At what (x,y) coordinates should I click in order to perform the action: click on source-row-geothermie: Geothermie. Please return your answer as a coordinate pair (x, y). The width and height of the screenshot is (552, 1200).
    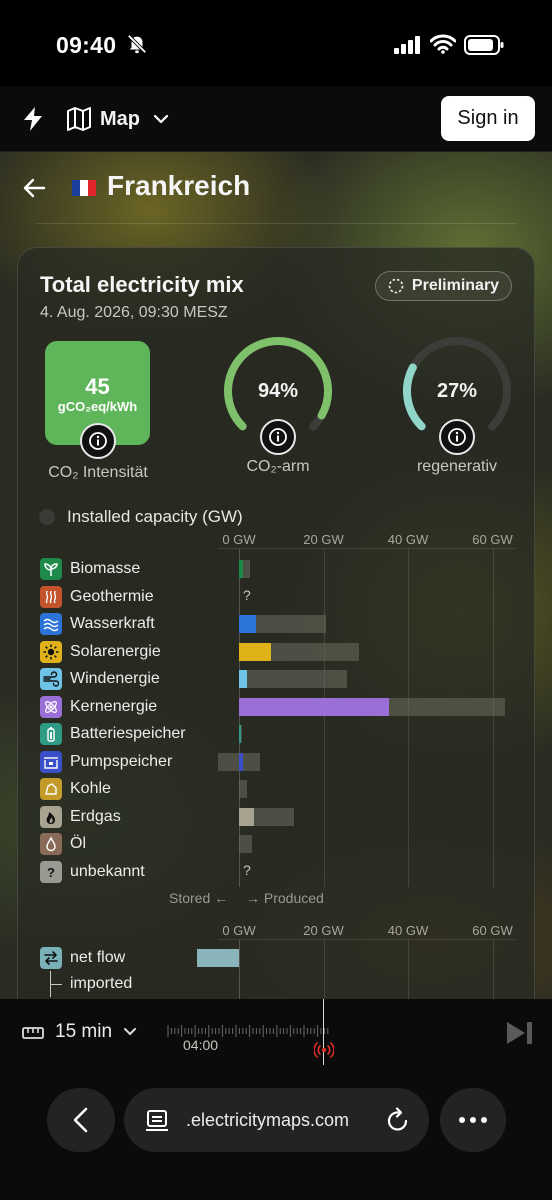
    Looking at the image, I should click on (97, 596).